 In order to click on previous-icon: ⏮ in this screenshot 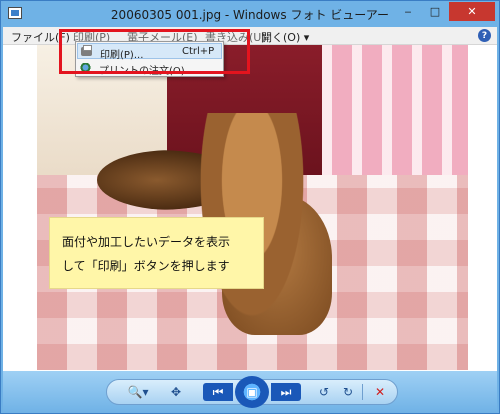, I will do `click(218, 392)`.